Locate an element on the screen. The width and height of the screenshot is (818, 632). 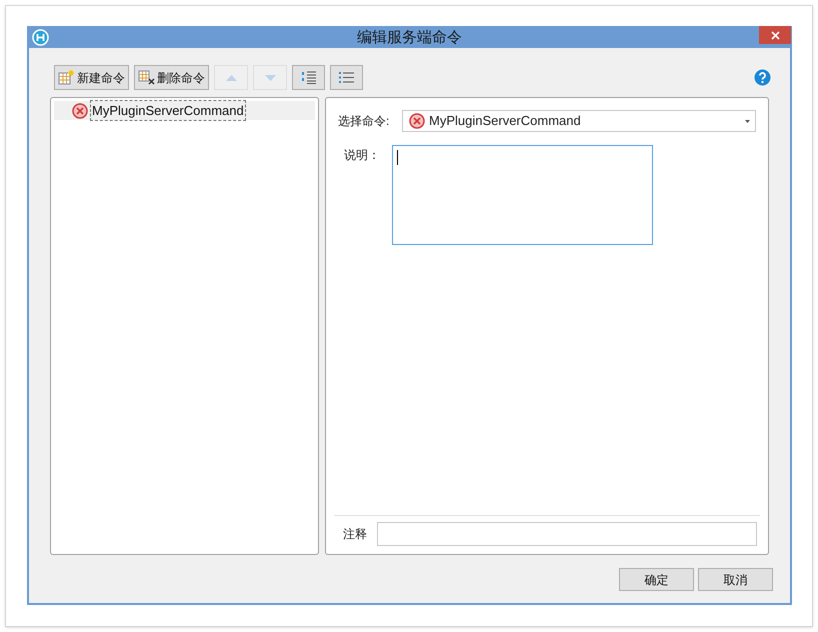
down-arrow-icon is located at coordinates (270, 77).